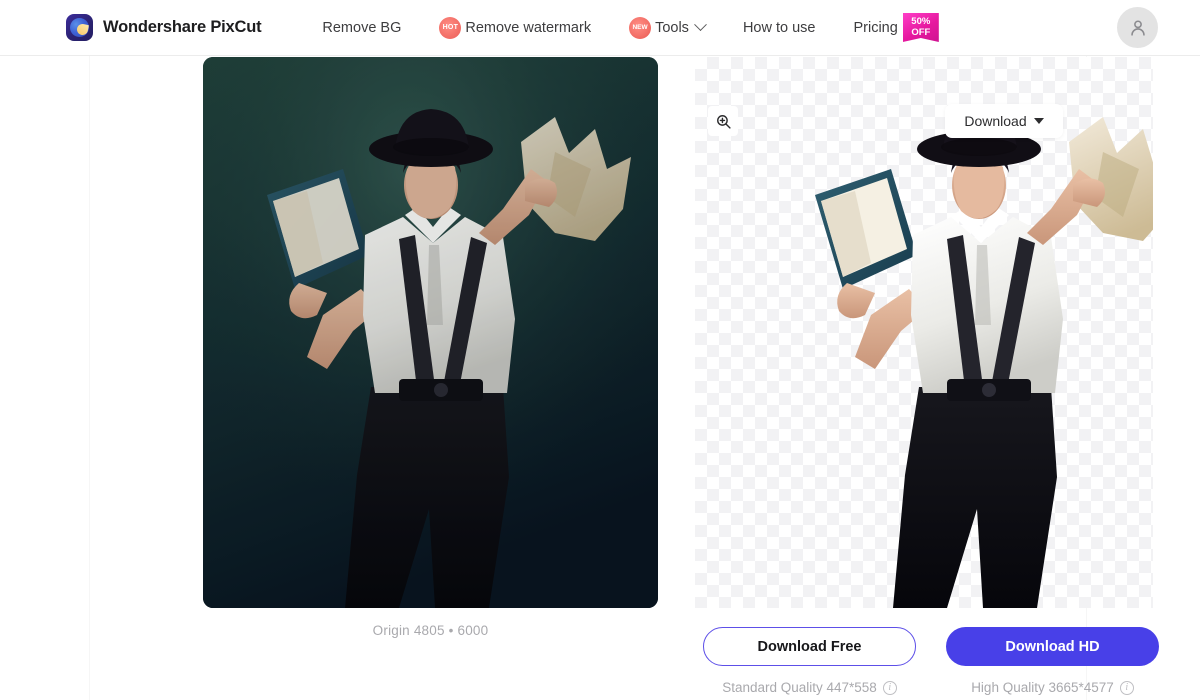  I want to click on nav-item-label: Remove watermark, so click(528, 27).